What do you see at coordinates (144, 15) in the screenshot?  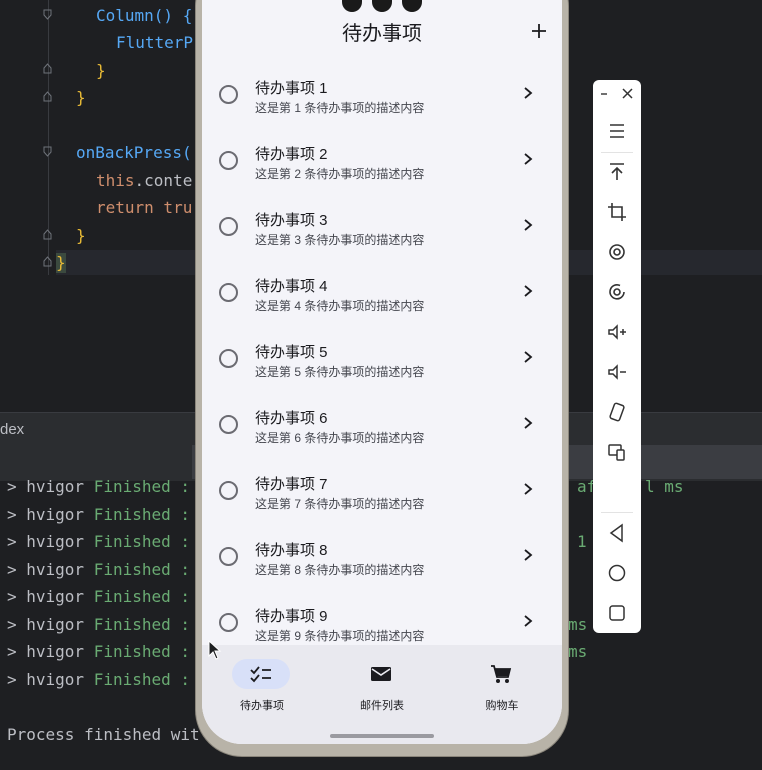 I see `code-line: Column() {` at bounding box center [144, 15].